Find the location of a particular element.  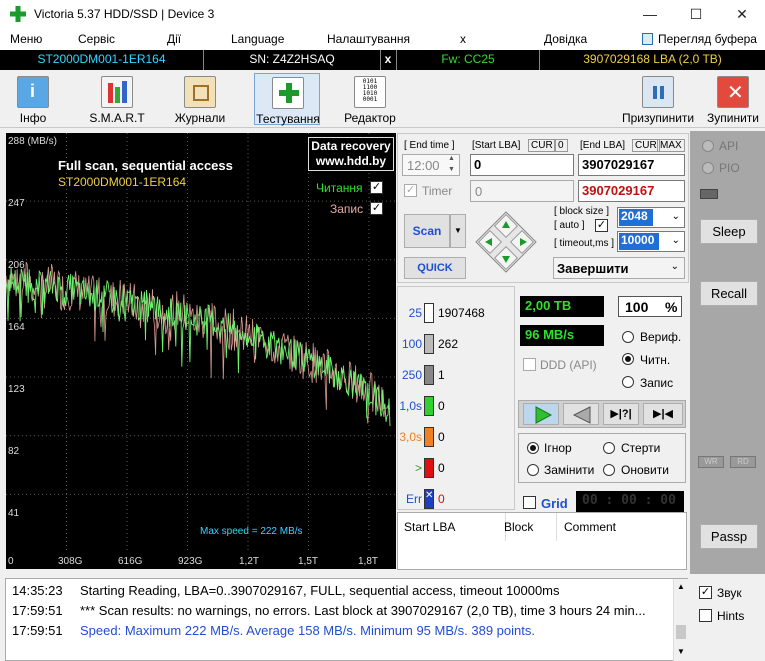

speed-display: 96 MB/s is located at coordinates (562, 335).